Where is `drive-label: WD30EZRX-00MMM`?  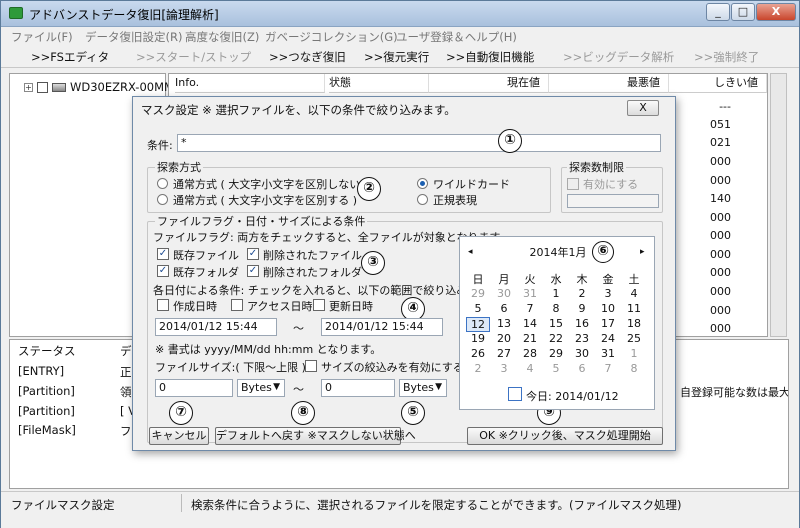
drive-label: WD30EZRX-00MMM is located at coordinates (127, 87).